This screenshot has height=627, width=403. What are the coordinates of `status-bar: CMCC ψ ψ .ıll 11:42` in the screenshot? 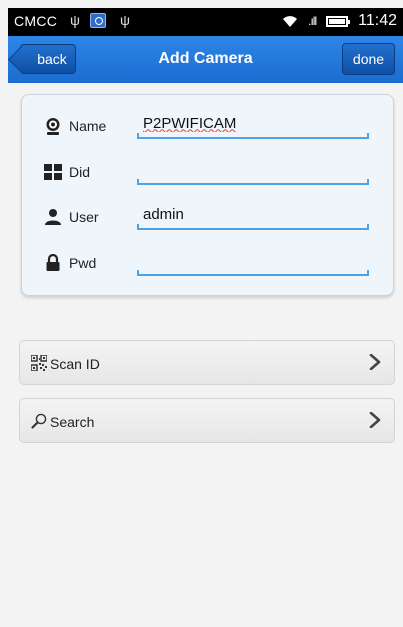 It's located at (205, 22).